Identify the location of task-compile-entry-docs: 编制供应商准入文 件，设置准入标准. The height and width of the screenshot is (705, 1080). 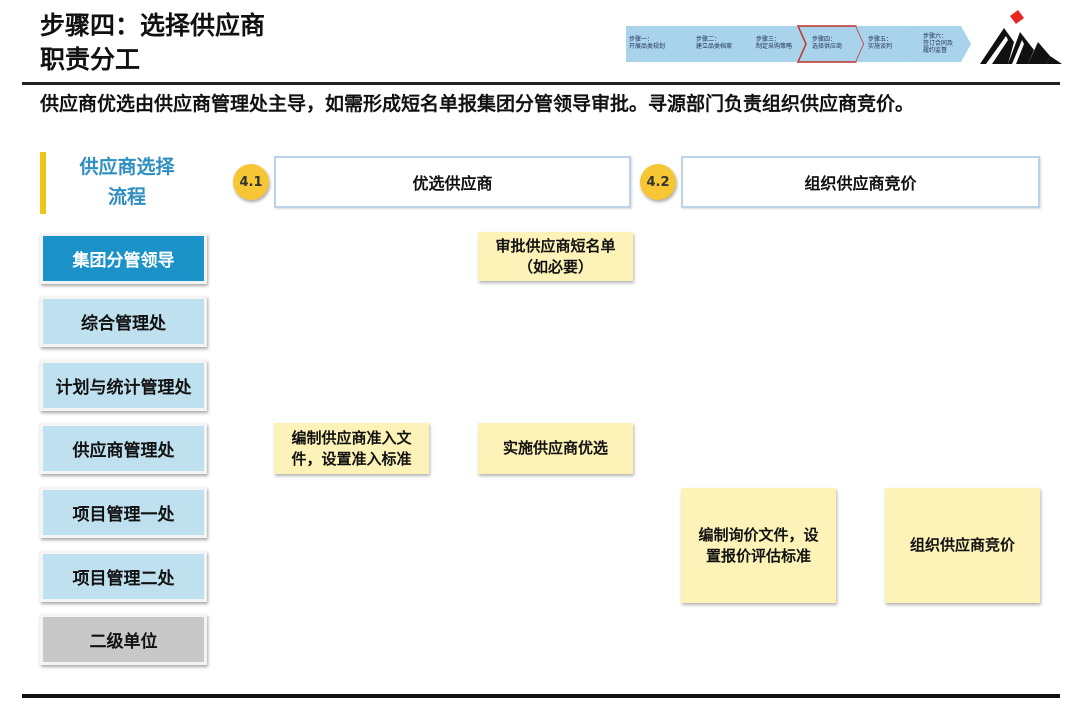
(351, 448).